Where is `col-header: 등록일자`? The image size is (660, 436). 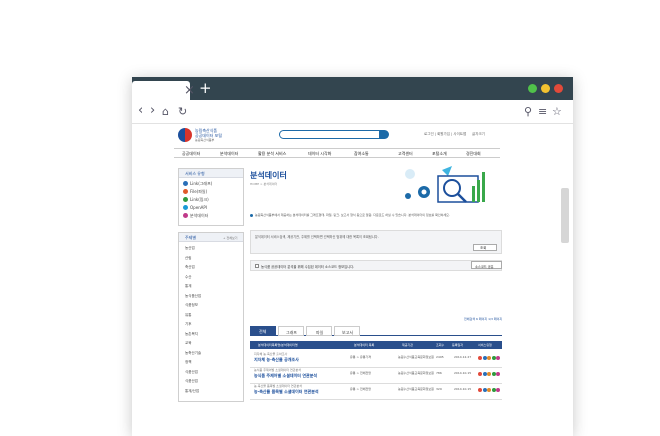
col-header: 등록일자 is located at coordinates (458, 345).